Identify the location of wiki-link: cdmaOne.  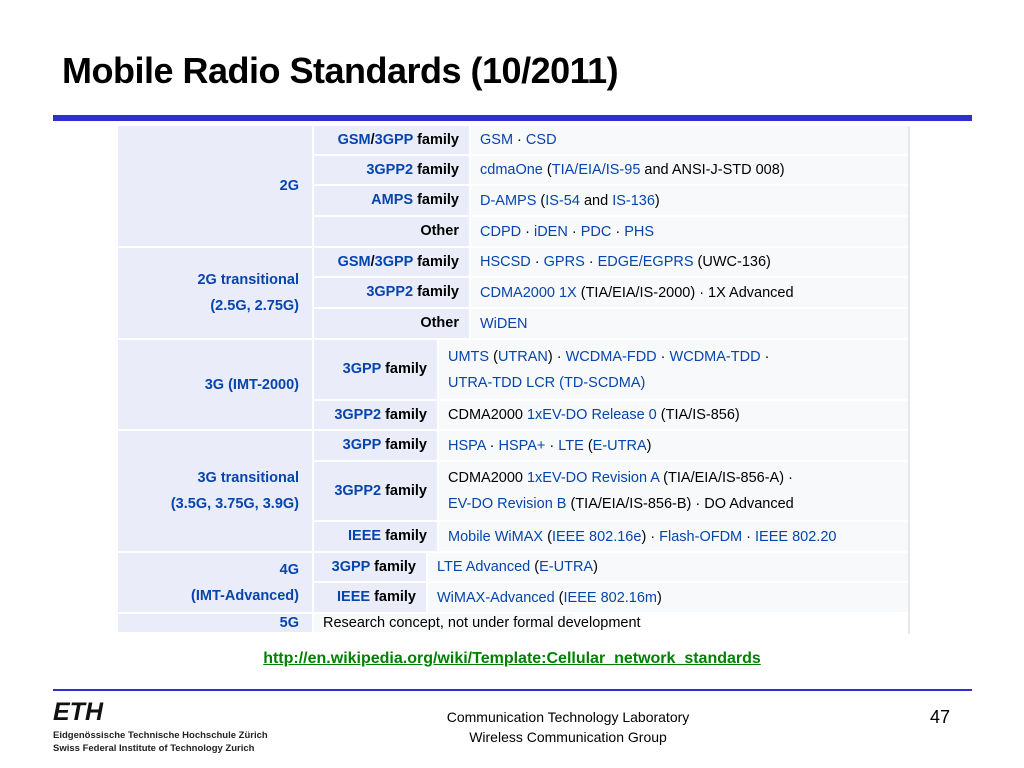
(511, 170).